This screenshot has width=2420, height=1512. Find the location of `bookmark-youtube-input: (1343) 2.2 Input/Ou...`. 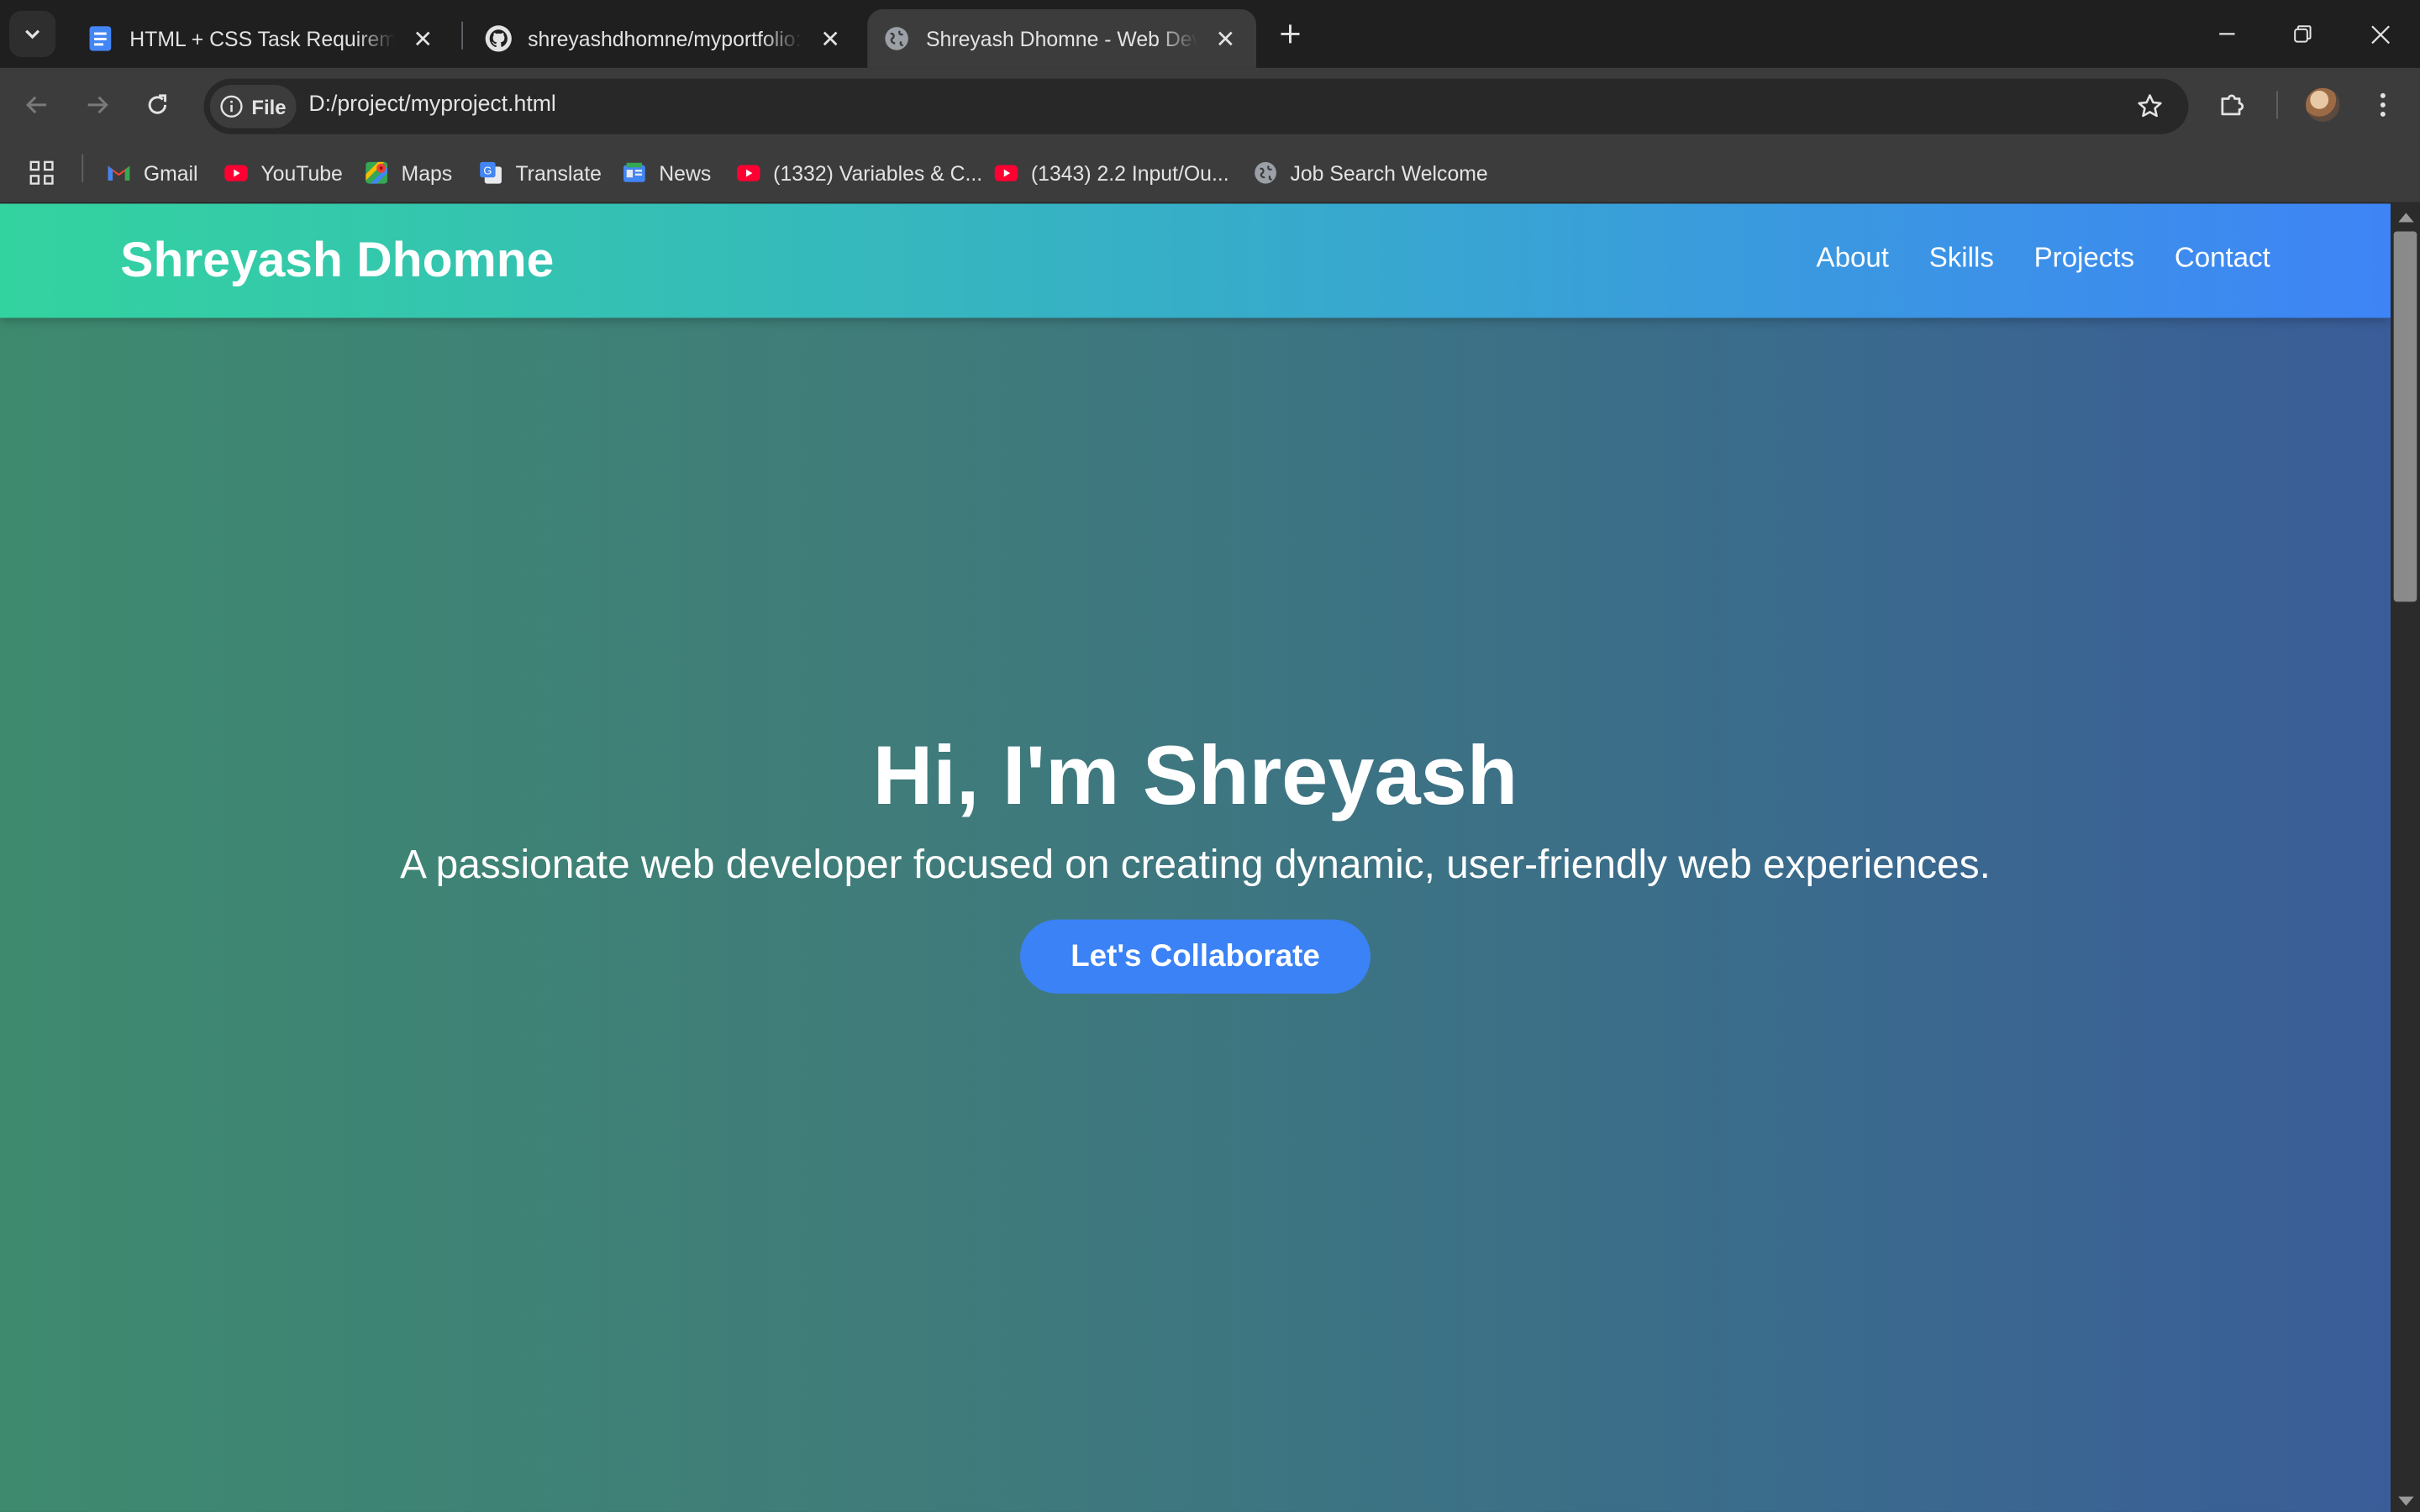

bookmark-youtube-input: (1343) 2.2 Input/Ou... is located at coordinates (1111, 173).